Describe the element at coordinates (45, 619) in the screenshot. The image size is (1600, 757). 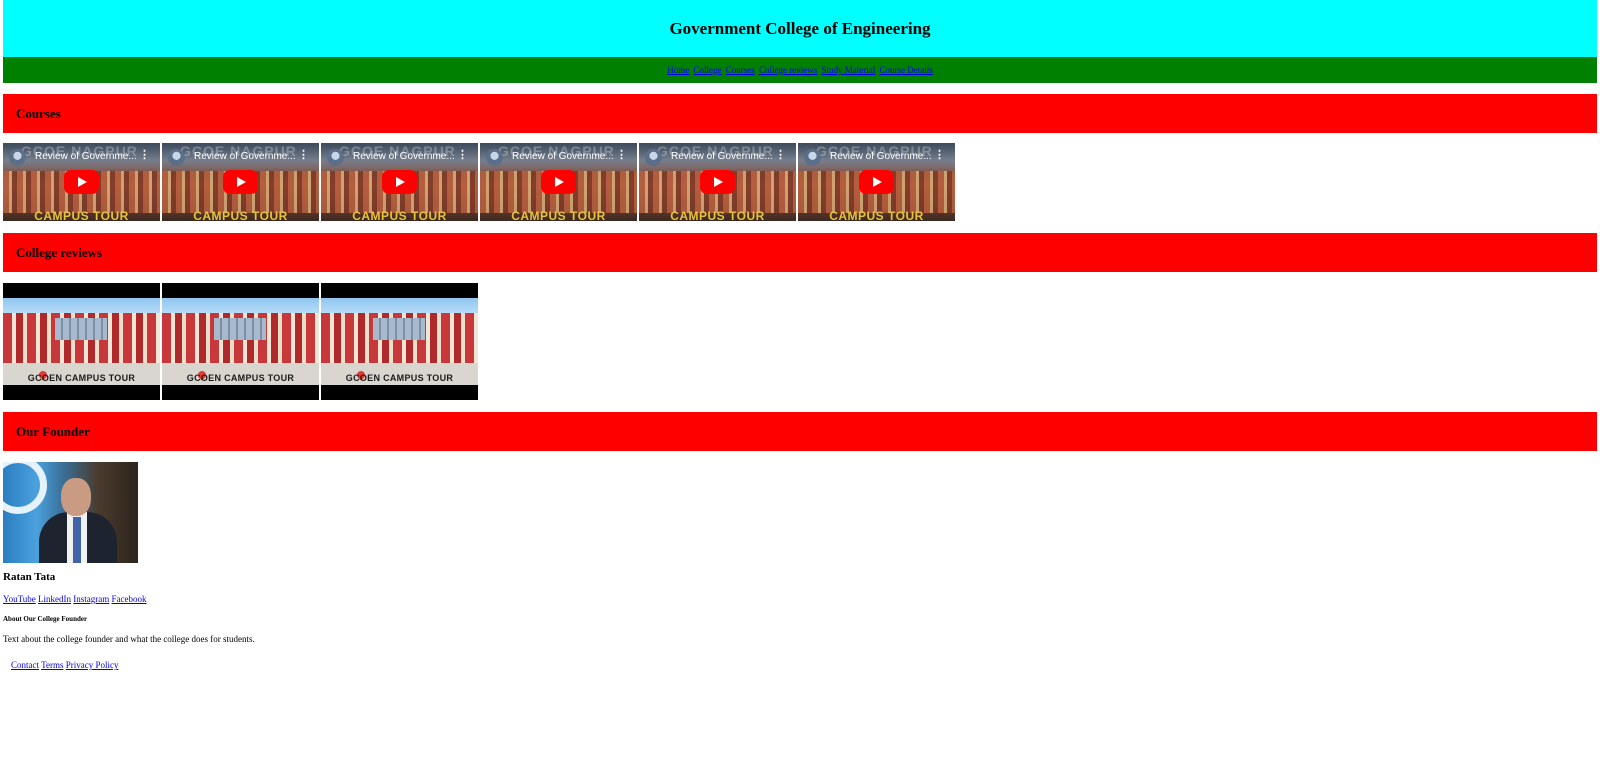
I see `about-founder-heading: About Our College Founder` at that location.